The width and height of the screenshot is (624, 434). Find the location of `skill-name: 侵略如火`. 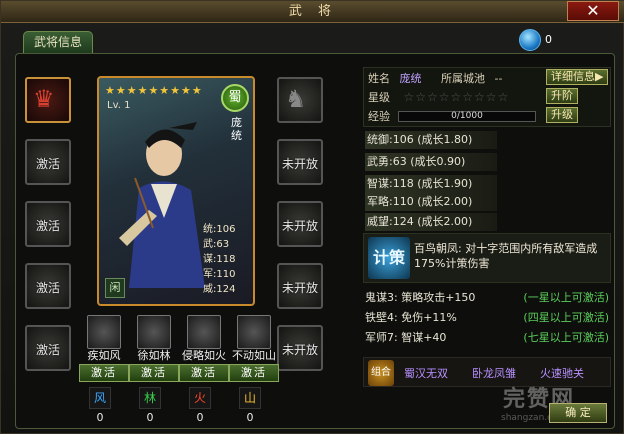

skill-name: 侵略如火 is located at coordinates (204, 355).